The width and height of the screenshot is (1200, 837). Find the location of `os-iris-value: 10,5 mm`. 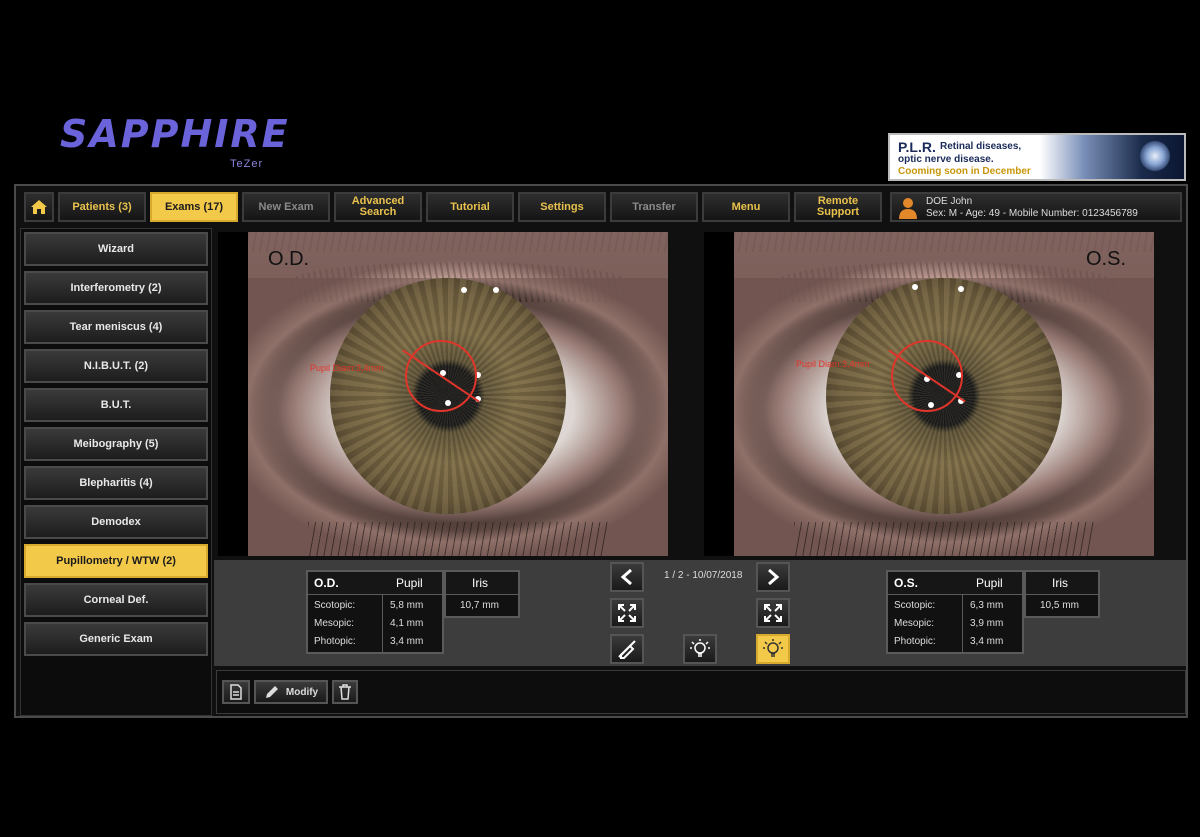

os-iris-value: 10,5 mm is located at coordinates (1059, 605).